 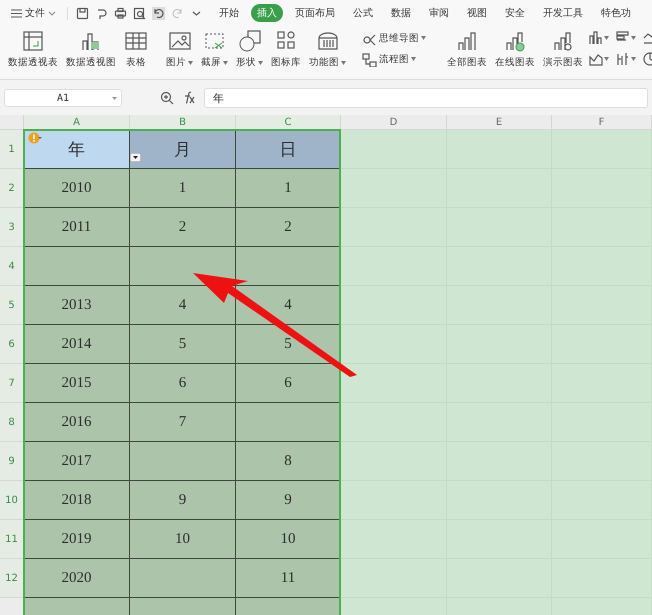 I want to click on table-cell: 2015, so click(x=77, y=383).